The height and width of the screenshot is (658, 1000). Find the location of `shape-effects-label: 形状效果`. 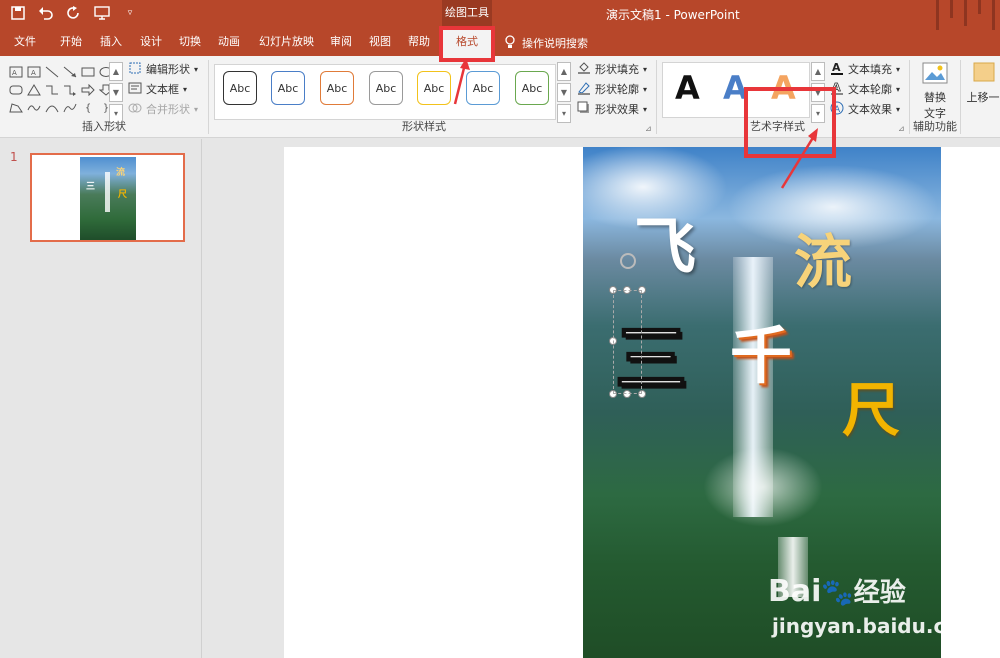

shape-effects-label: 形状效果 is located at coordinates (617, 109).